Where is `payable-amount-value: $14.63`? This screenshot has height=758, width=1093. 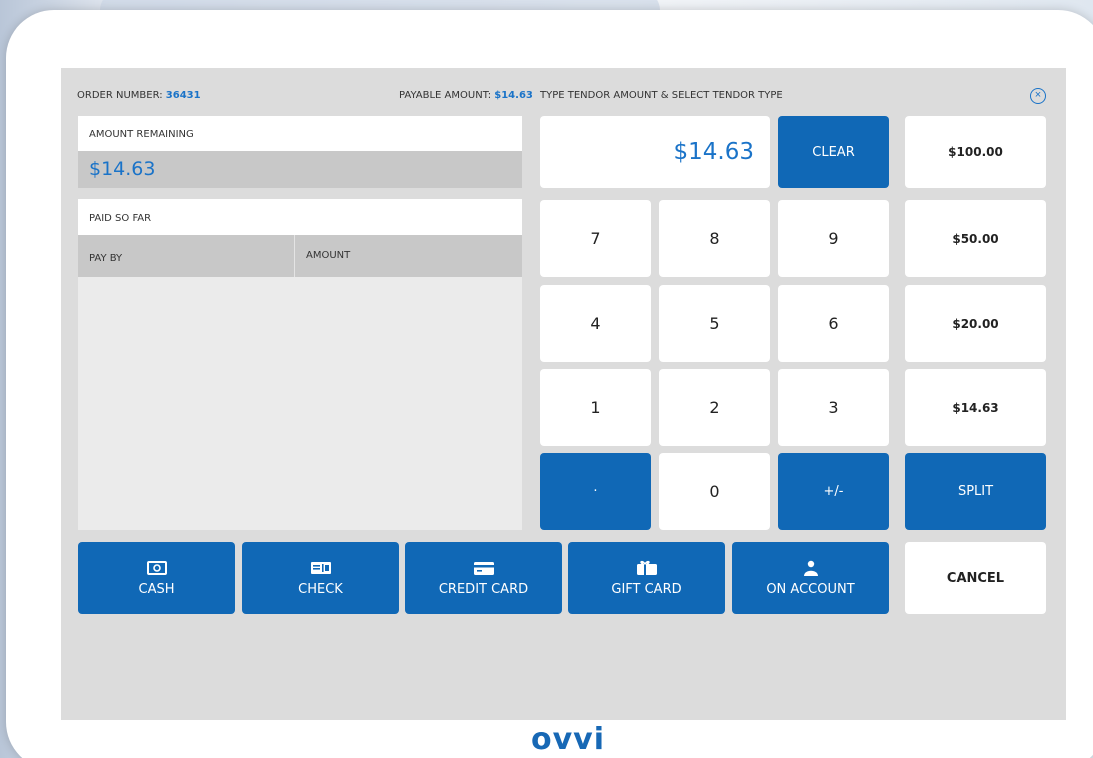 payable-amount-value: $14.63 is located at coordinates (513, 95).